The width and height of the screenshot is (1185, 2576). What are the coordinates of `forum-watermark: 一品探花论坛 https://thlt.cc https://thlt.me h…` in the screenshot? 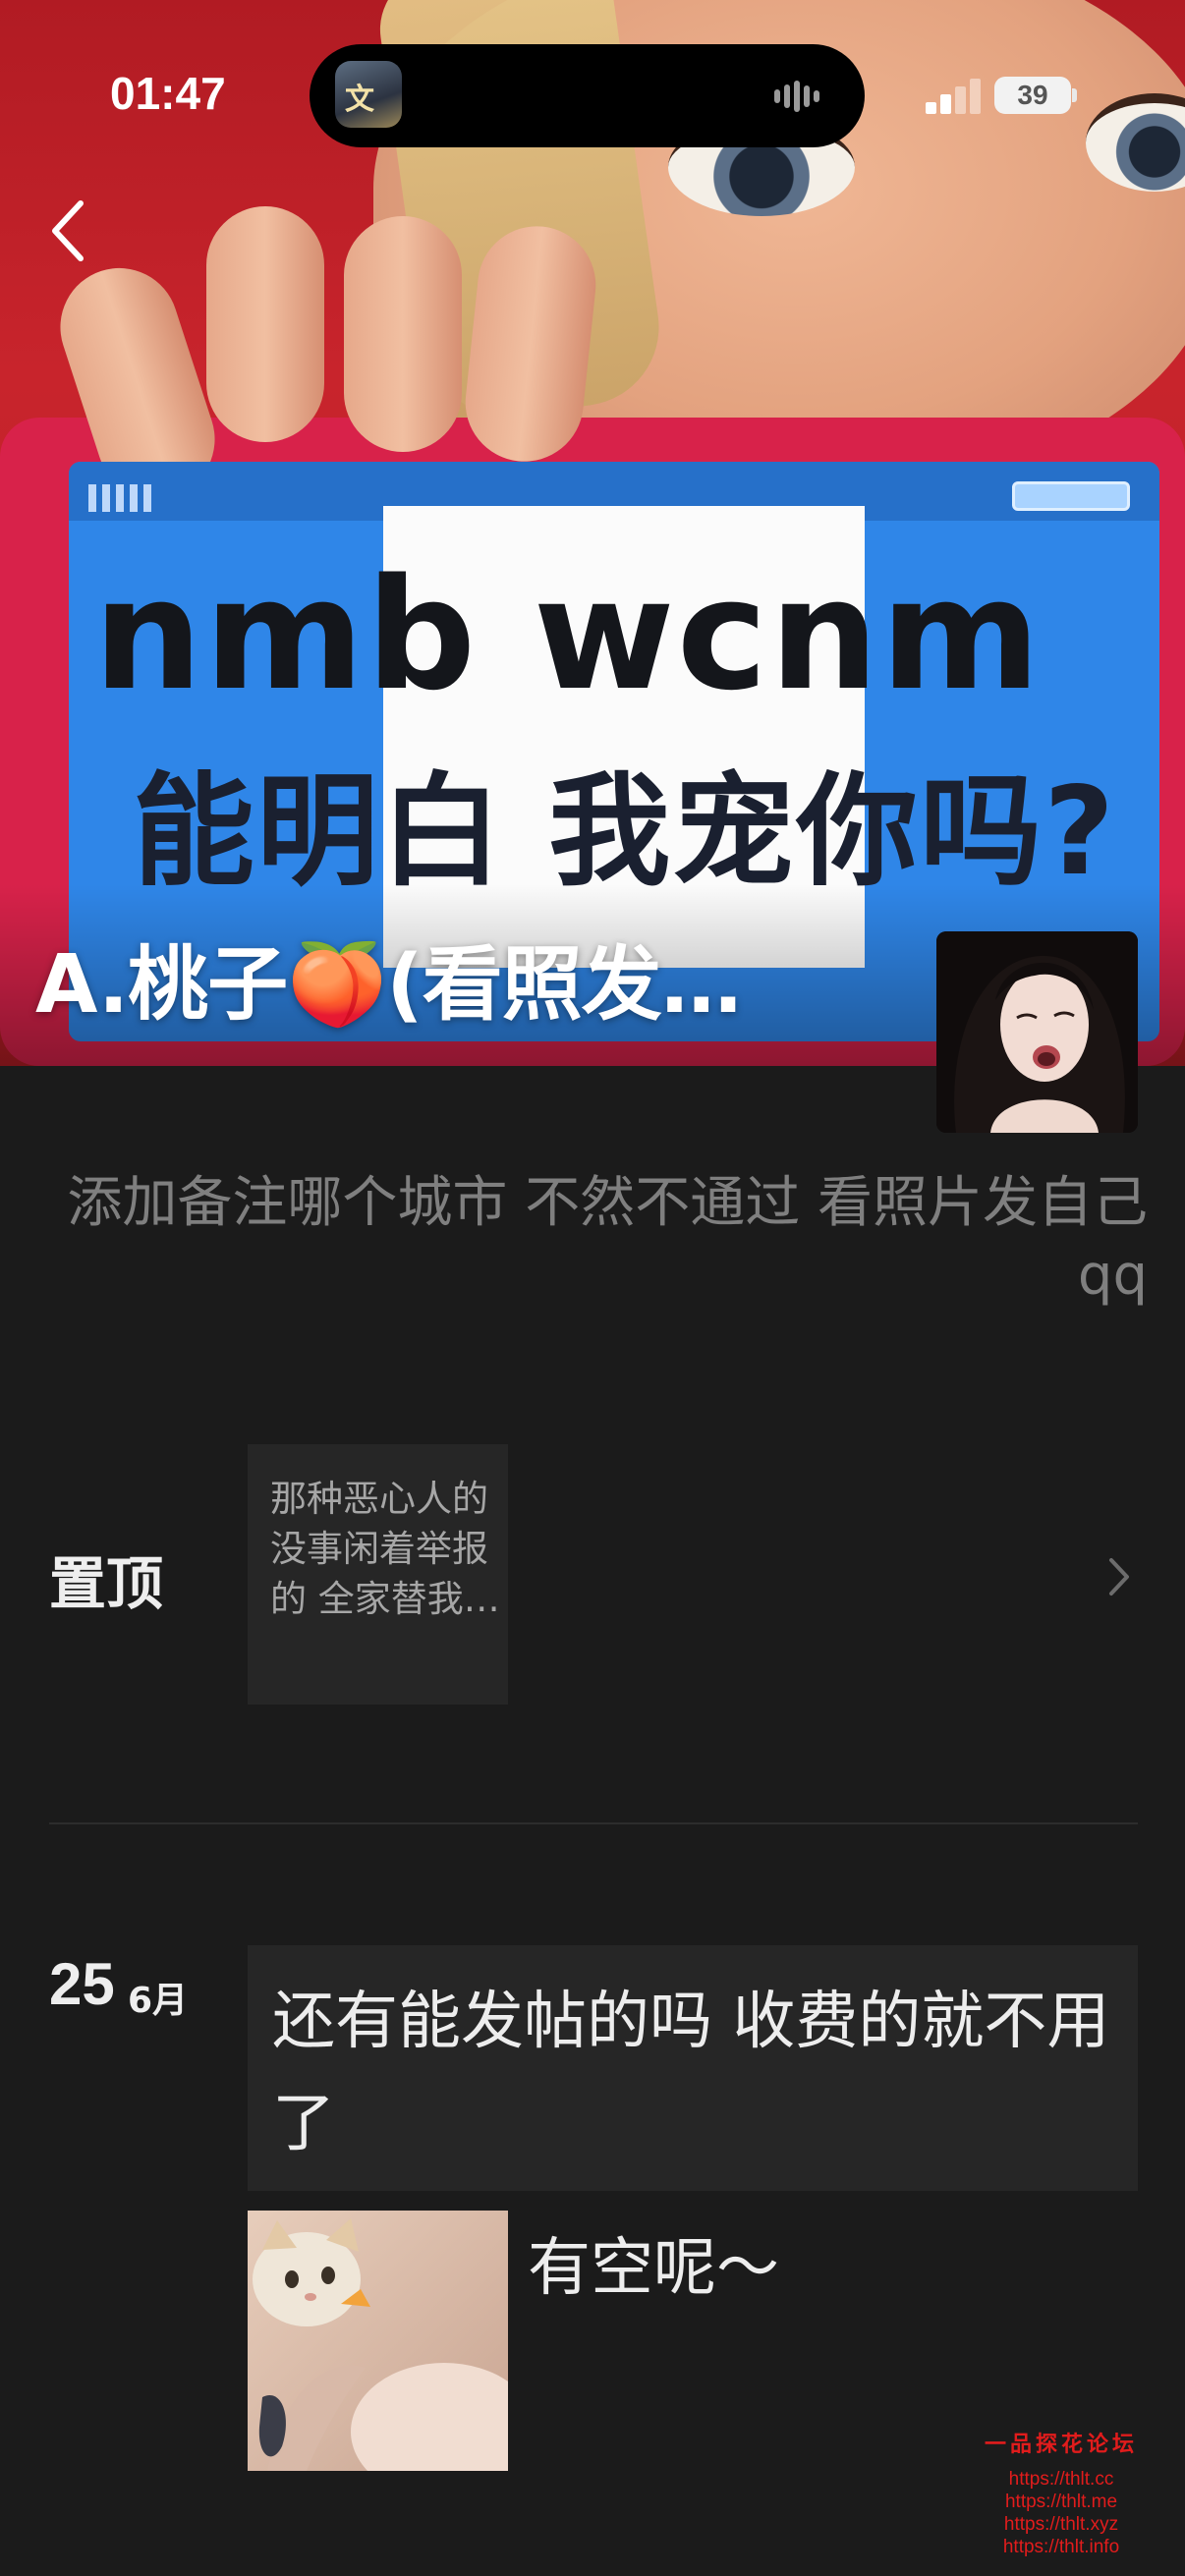 It's located at (1061, 2492).